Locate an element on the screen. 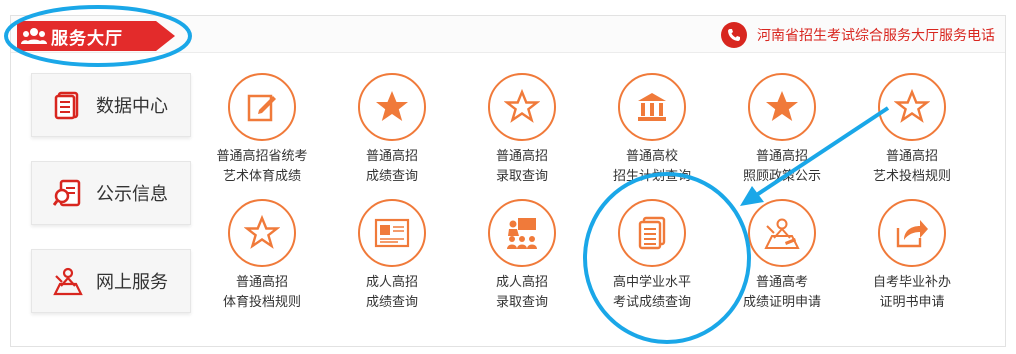  certificate-icon is located at coordinates (392, 233).